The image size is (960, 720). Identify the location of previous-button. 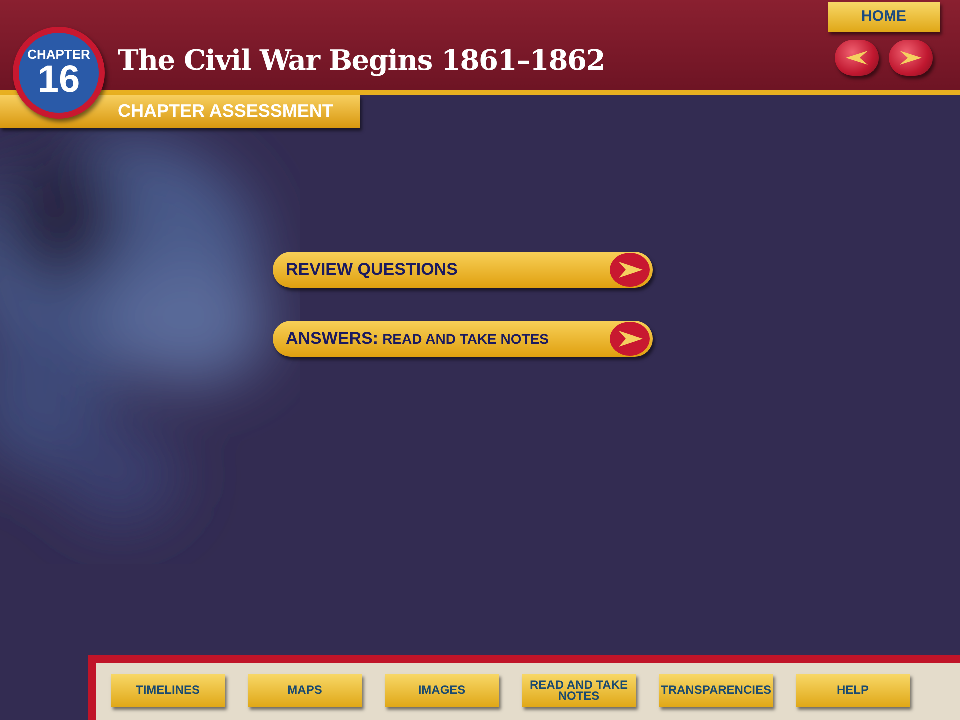
(857, 58).